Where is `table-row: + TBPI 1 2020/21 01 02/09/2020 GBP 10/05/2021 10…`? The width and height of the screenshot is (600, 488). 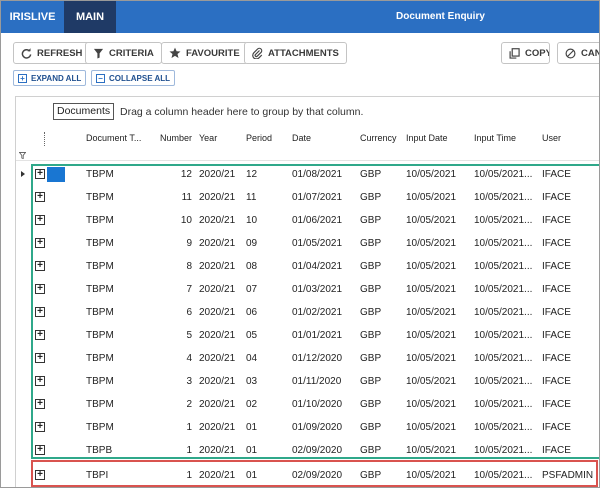 table-row: + TBPI 1 2020/21 01 02/09/2020 GBP 10/05/2021 10… is located at coordinates (307, 475).